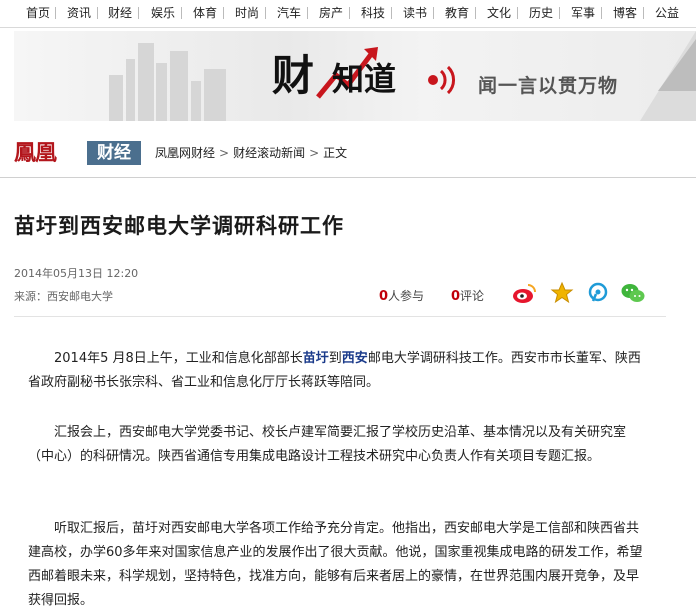 The width and height of the screenshot is (696, 613). I want to click on nav-books: 读书, so click(415, 13).